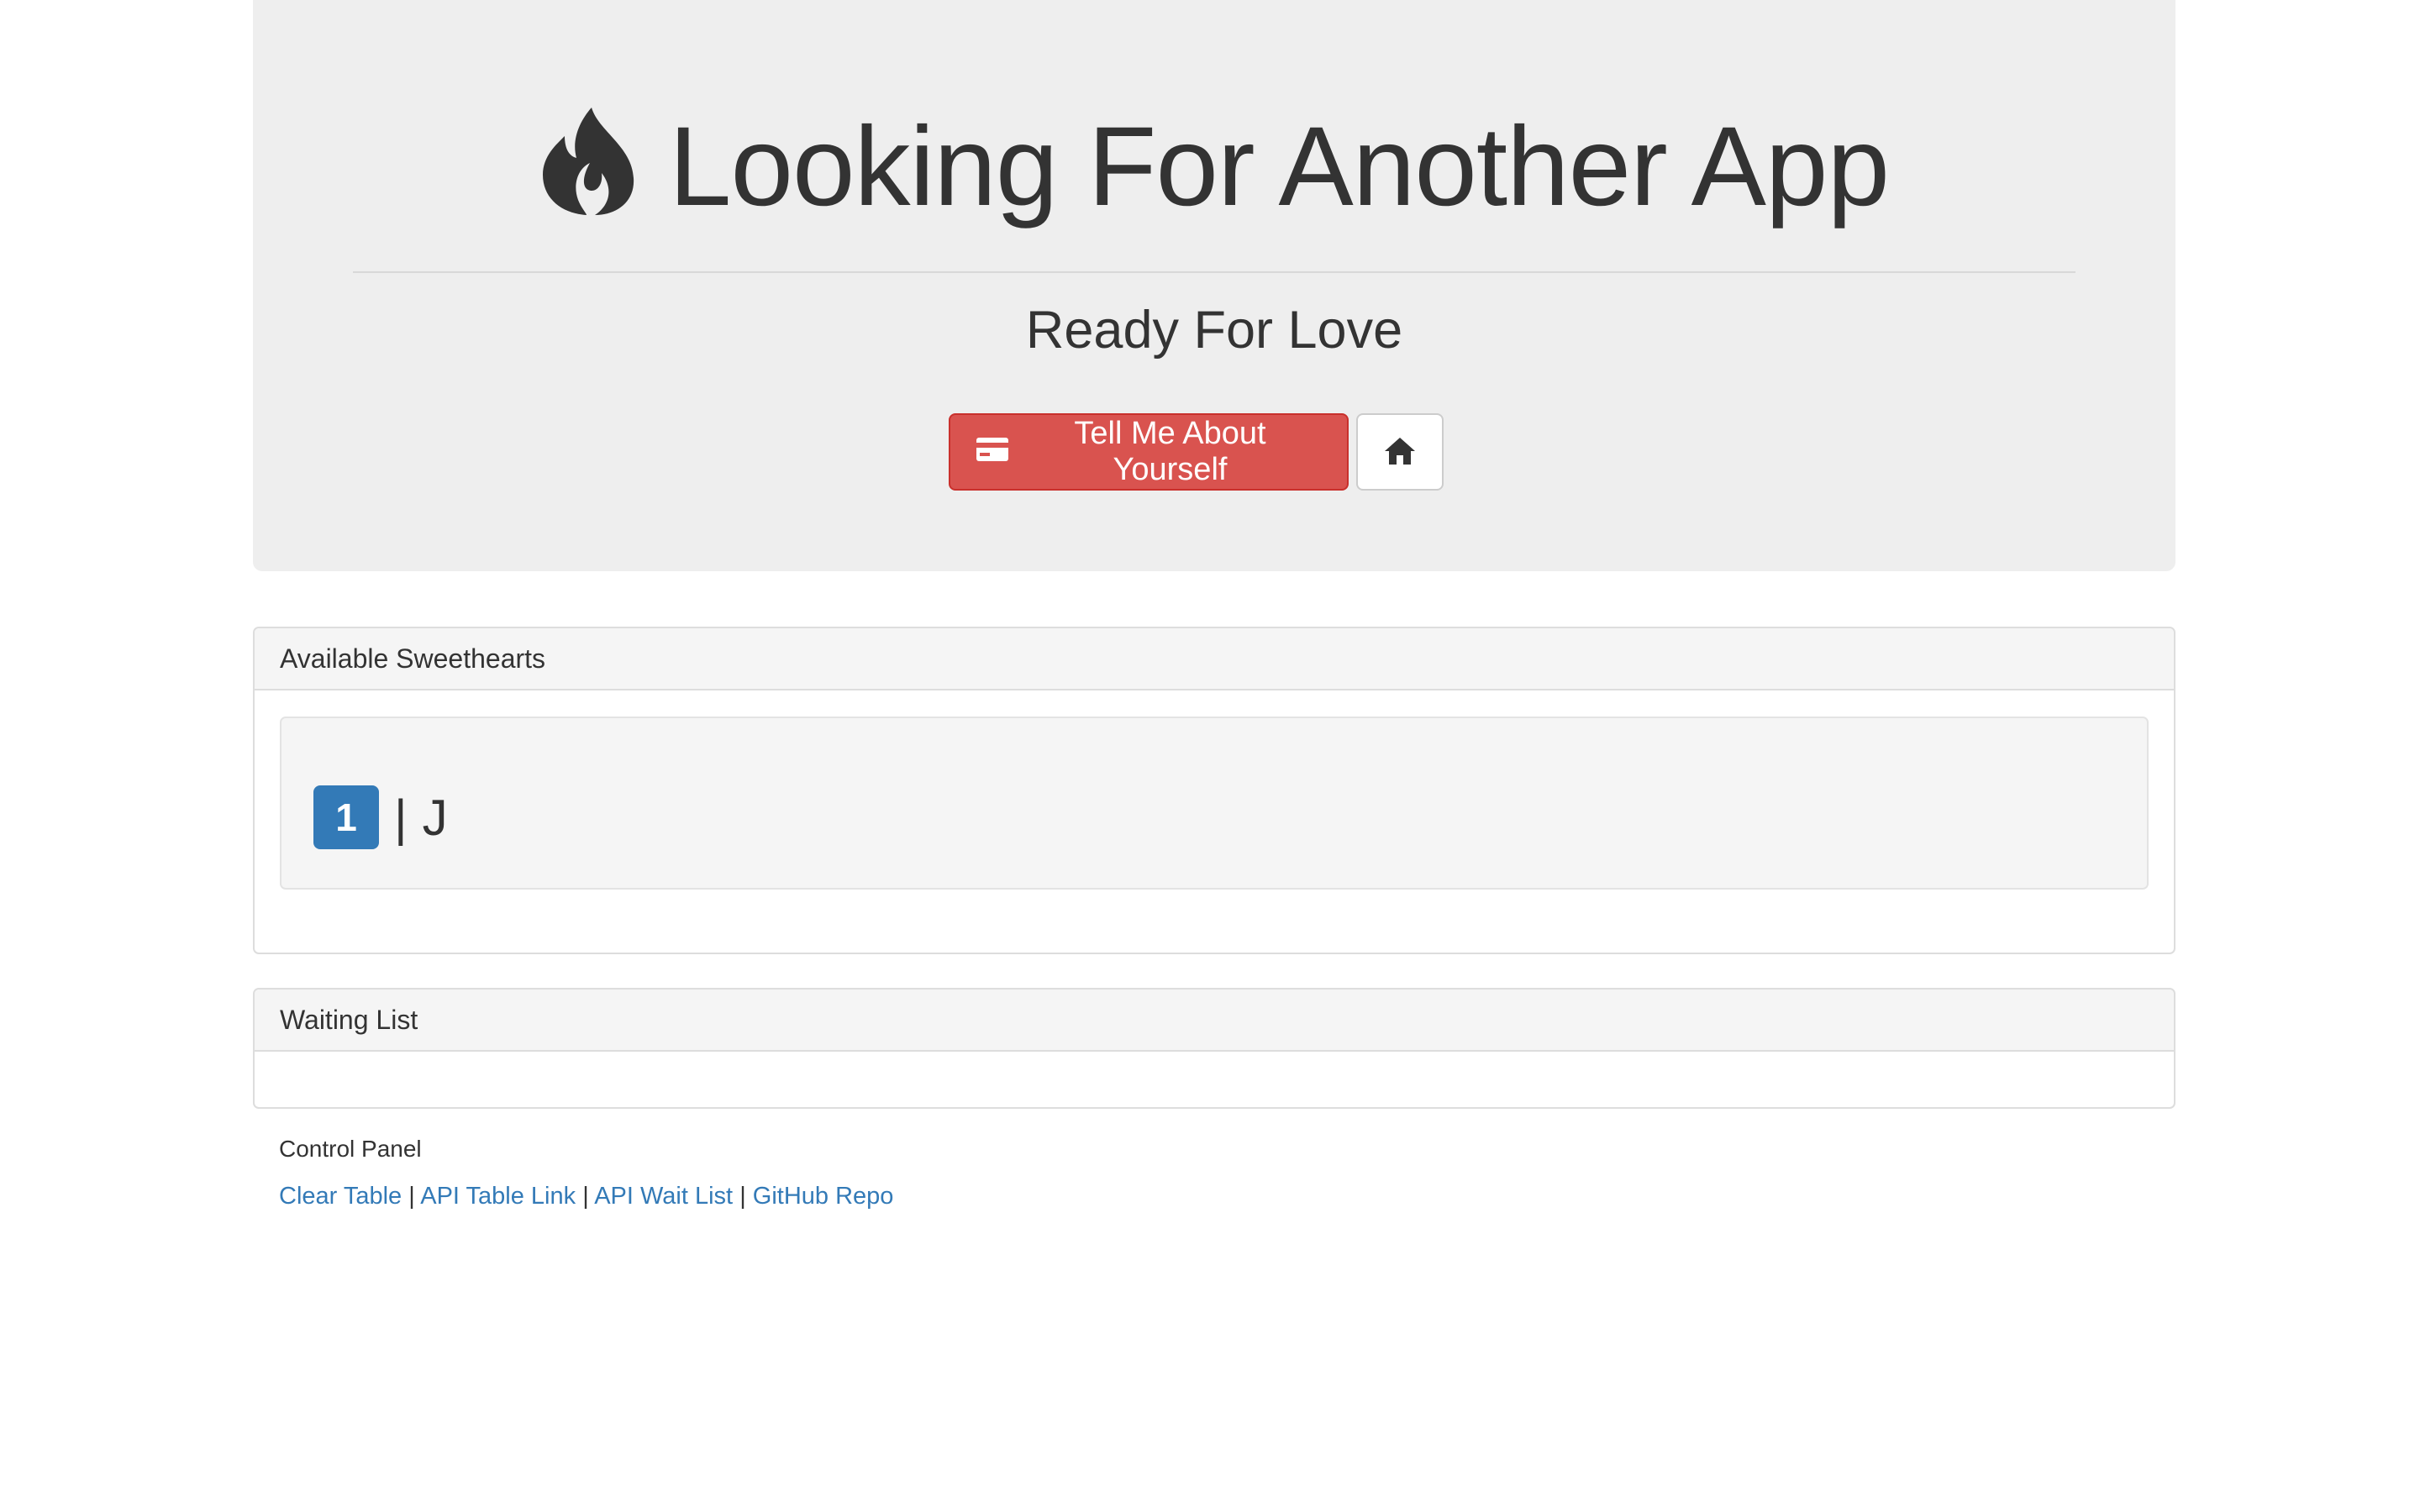 Image resolution: width=2420 pixels, height=1512 pixels. I want to click on title-row: Looking For Another App, so click(1214, 161).